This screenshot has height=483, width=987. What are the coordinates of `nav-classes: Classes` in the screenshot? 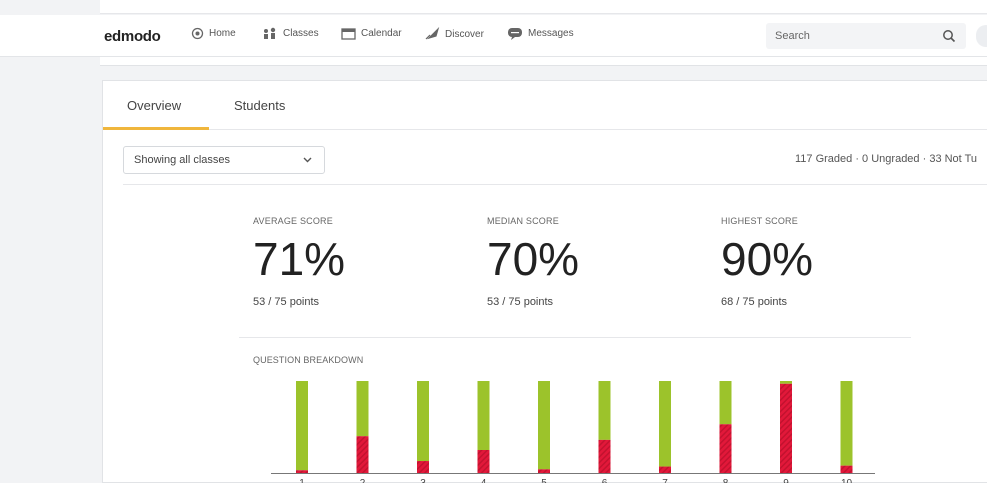 It's located at (290, 33).